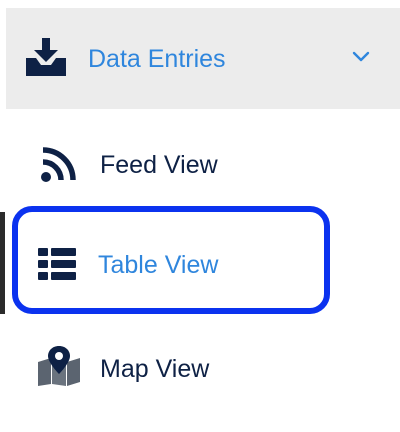 This screenshot has height=432, width=400. What do you see at coordinates (46, 58) in the screenshot?
I see `download-tray-icon` at bounding box center [46, 58].